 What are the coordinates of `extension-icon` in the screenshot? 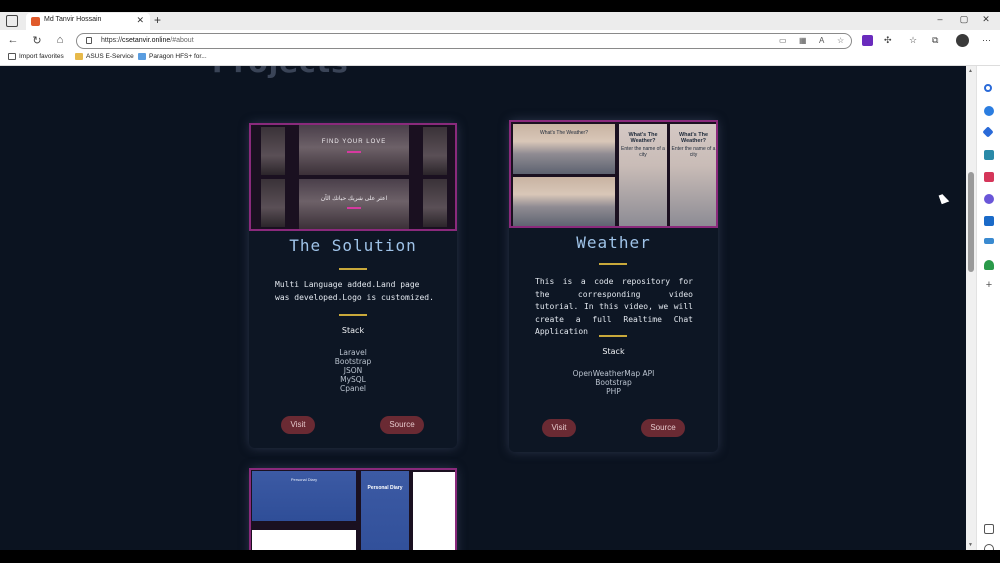 It's located at (867, 40).